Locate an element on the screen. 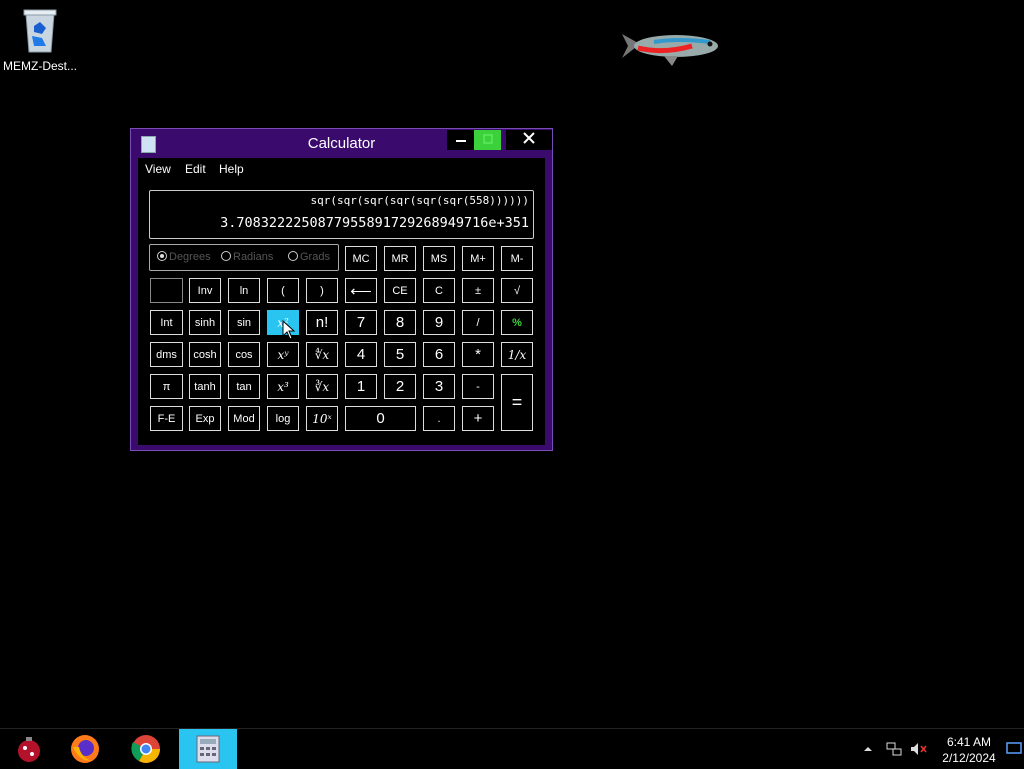 The height and width of the screenshot is (769, 1024). key-9: 9 is located at coordinates (439, 322).